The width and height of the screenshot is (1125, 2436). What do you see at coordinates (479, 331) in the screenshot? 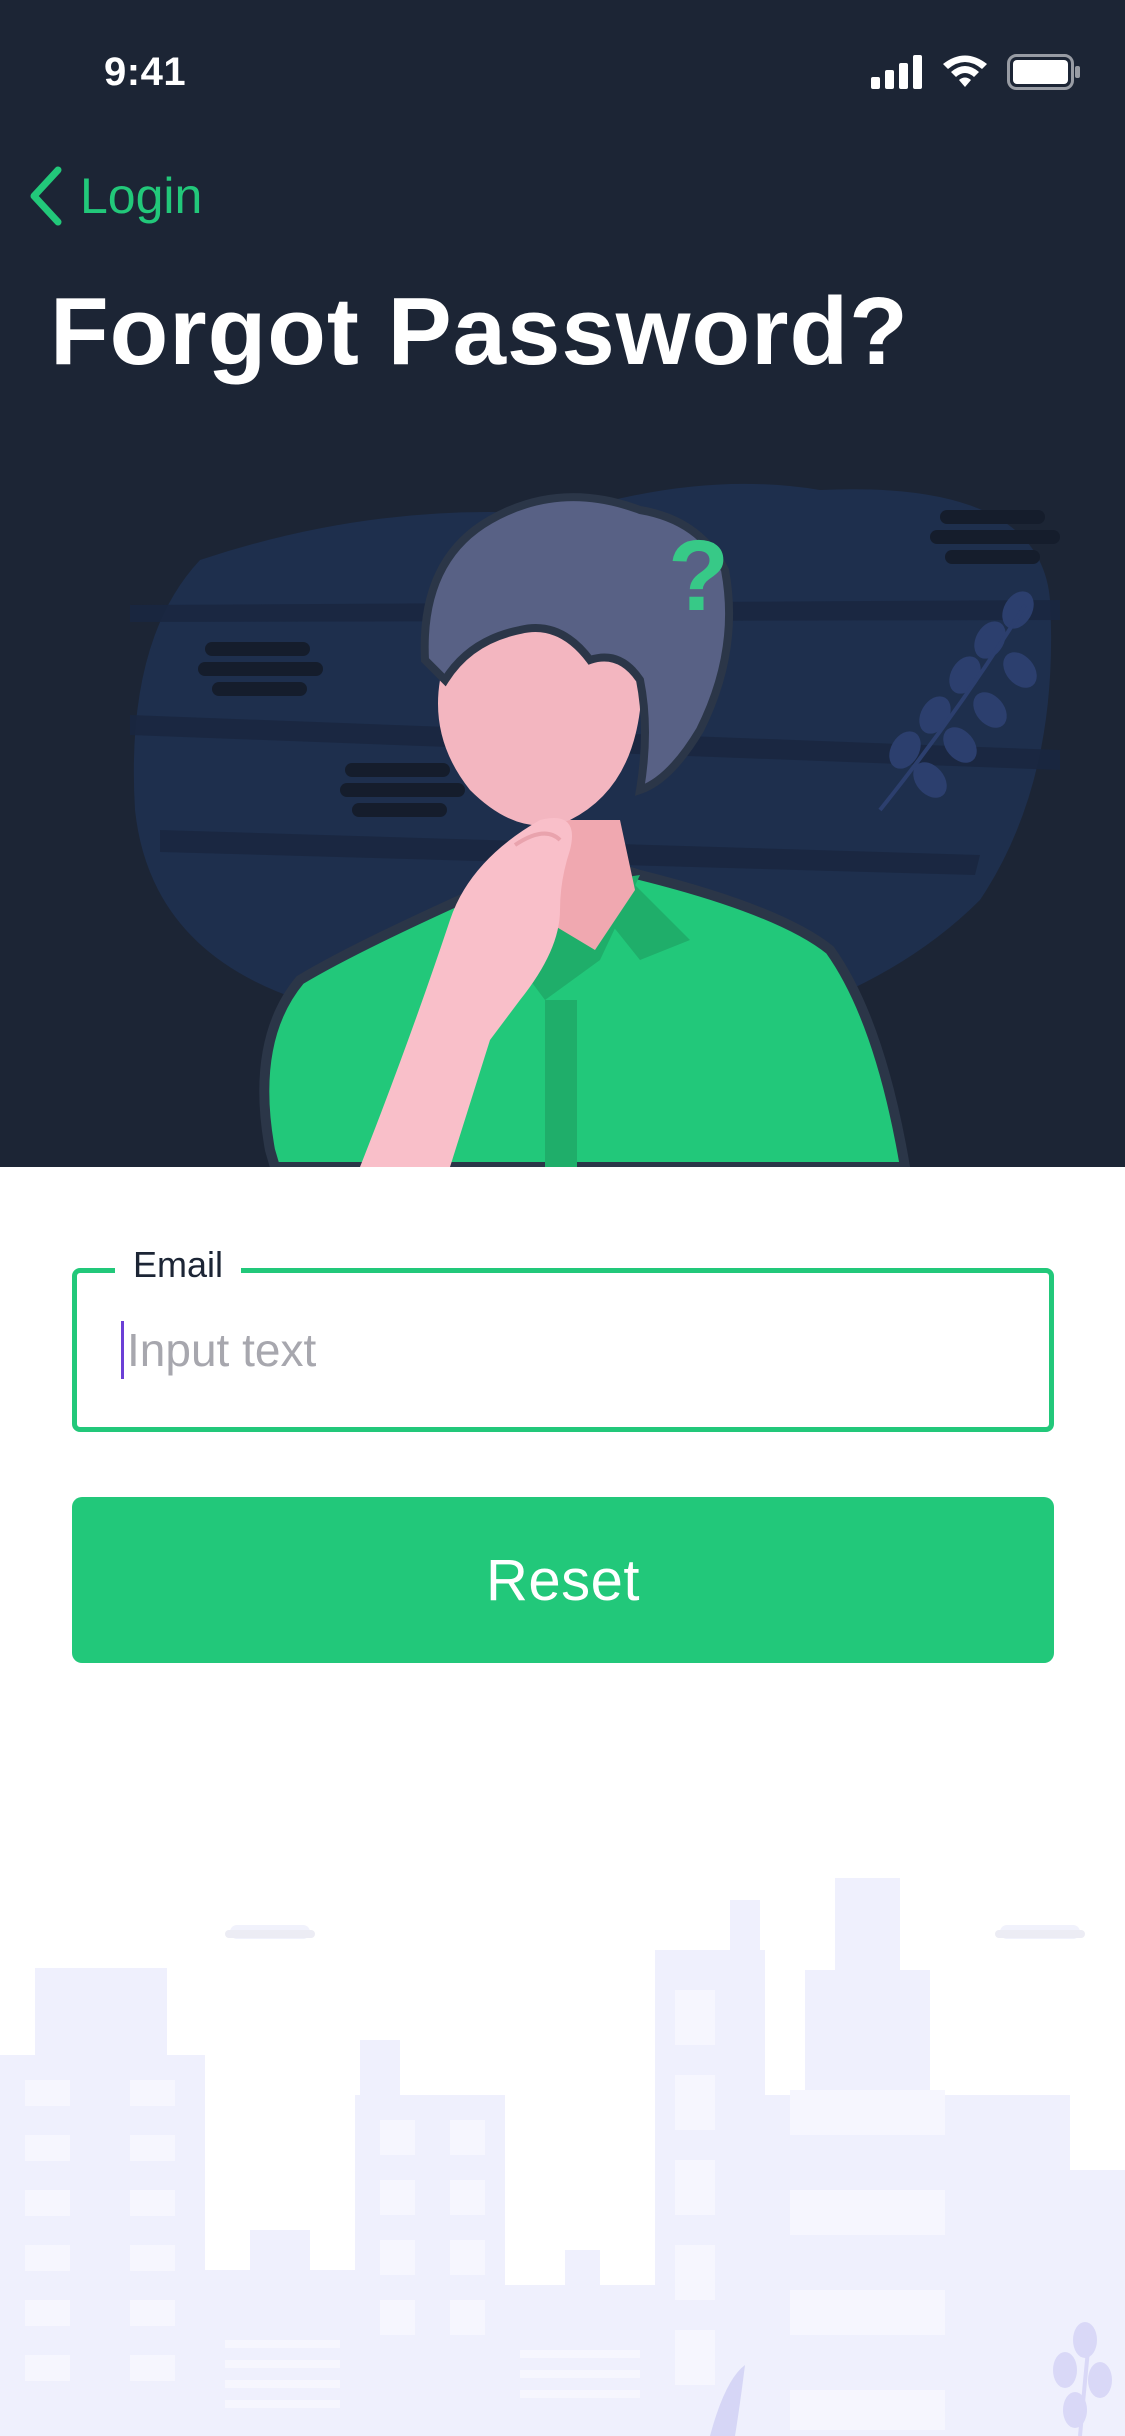
I see `page-title: Forgot Password?` at bounding box center [479, 331].